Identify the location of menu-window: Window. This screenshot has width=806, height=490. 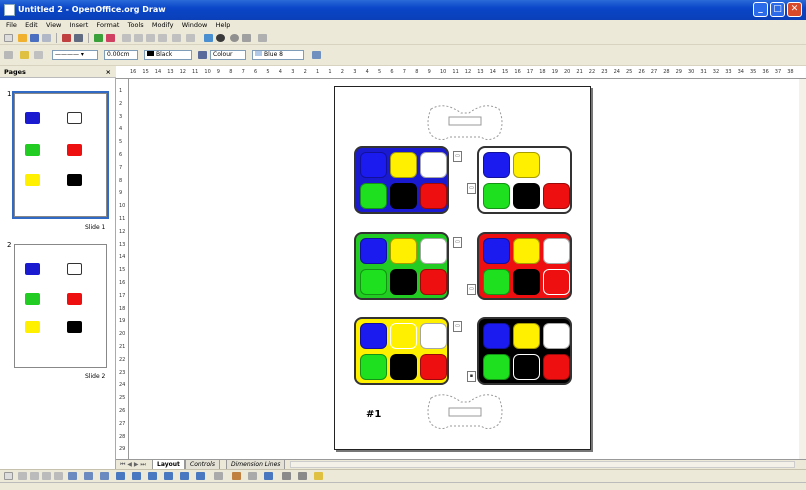
(195, 25).